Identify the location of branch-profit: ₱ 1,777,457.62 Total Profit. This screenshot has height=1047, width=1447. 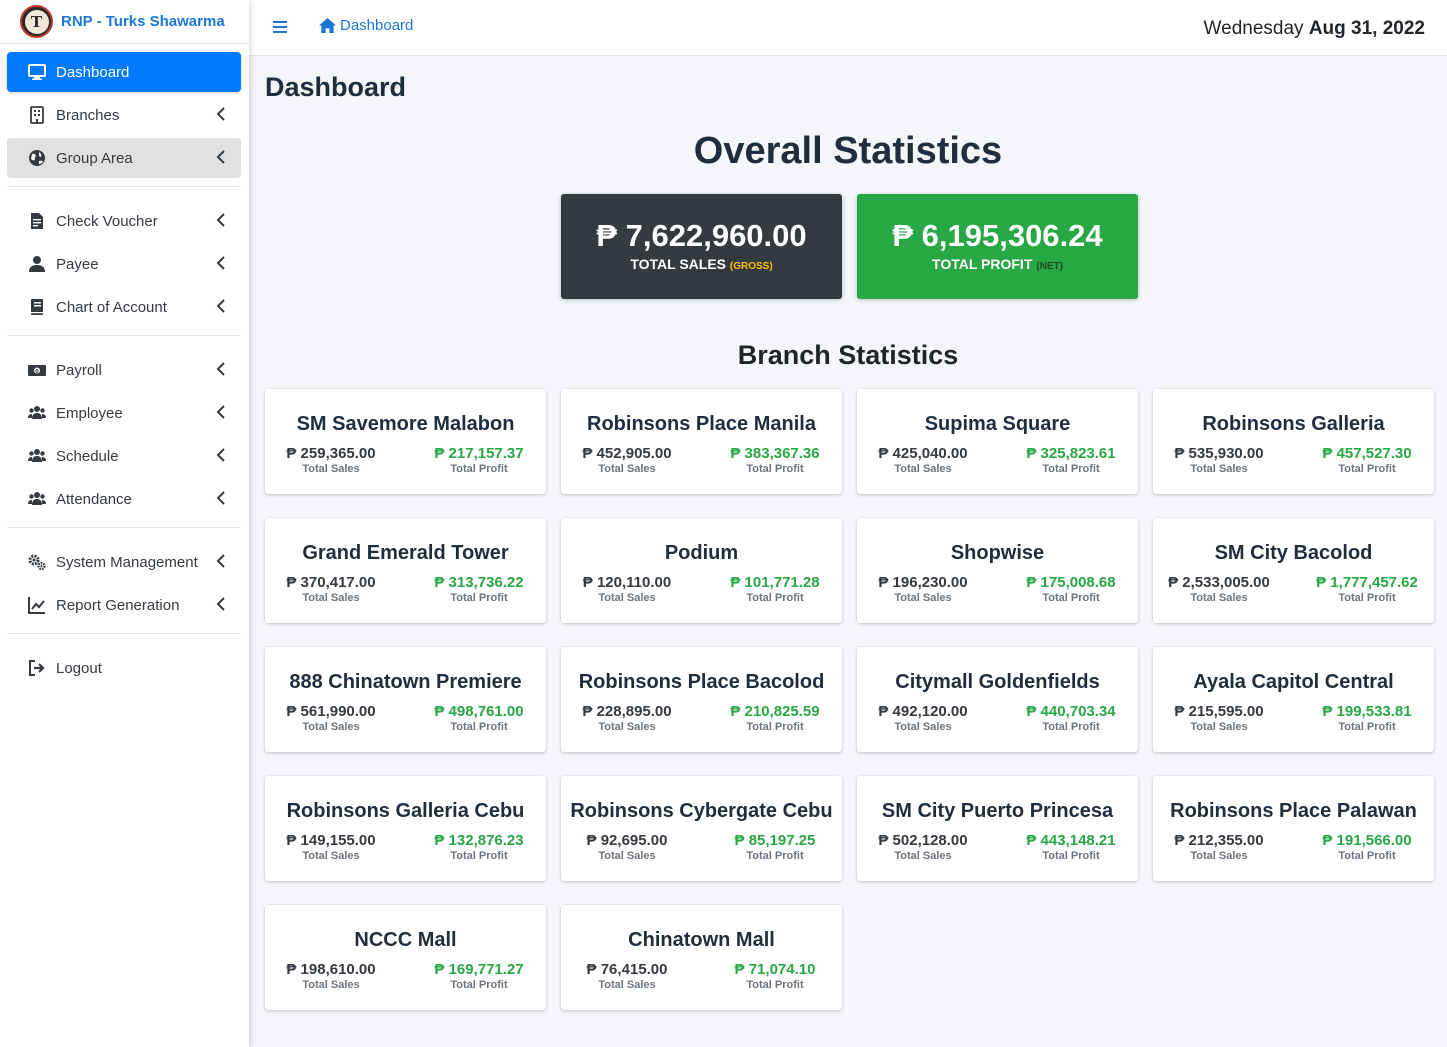
(1367, 589).